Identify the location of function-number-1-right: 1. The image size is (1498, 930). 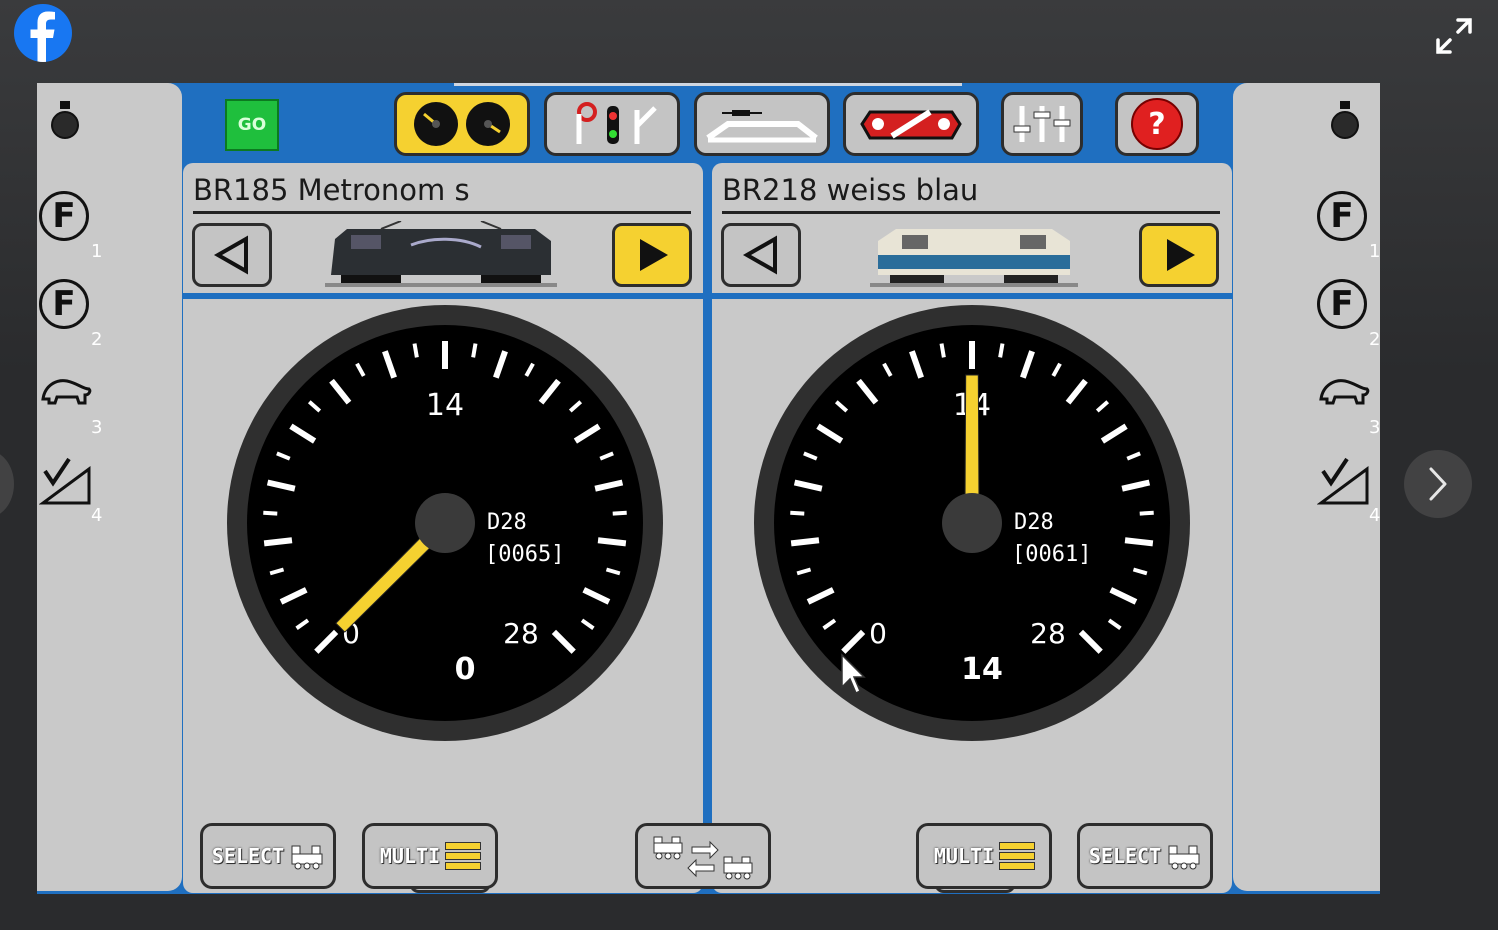
(1374, 251).